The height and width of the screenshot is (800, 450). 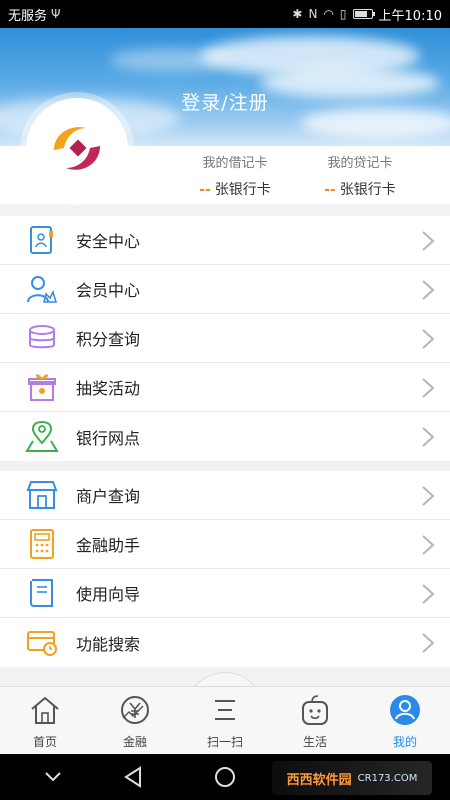 I want to click on menu-item-feature-search: 功能搜索, so click(x=225, y=642).